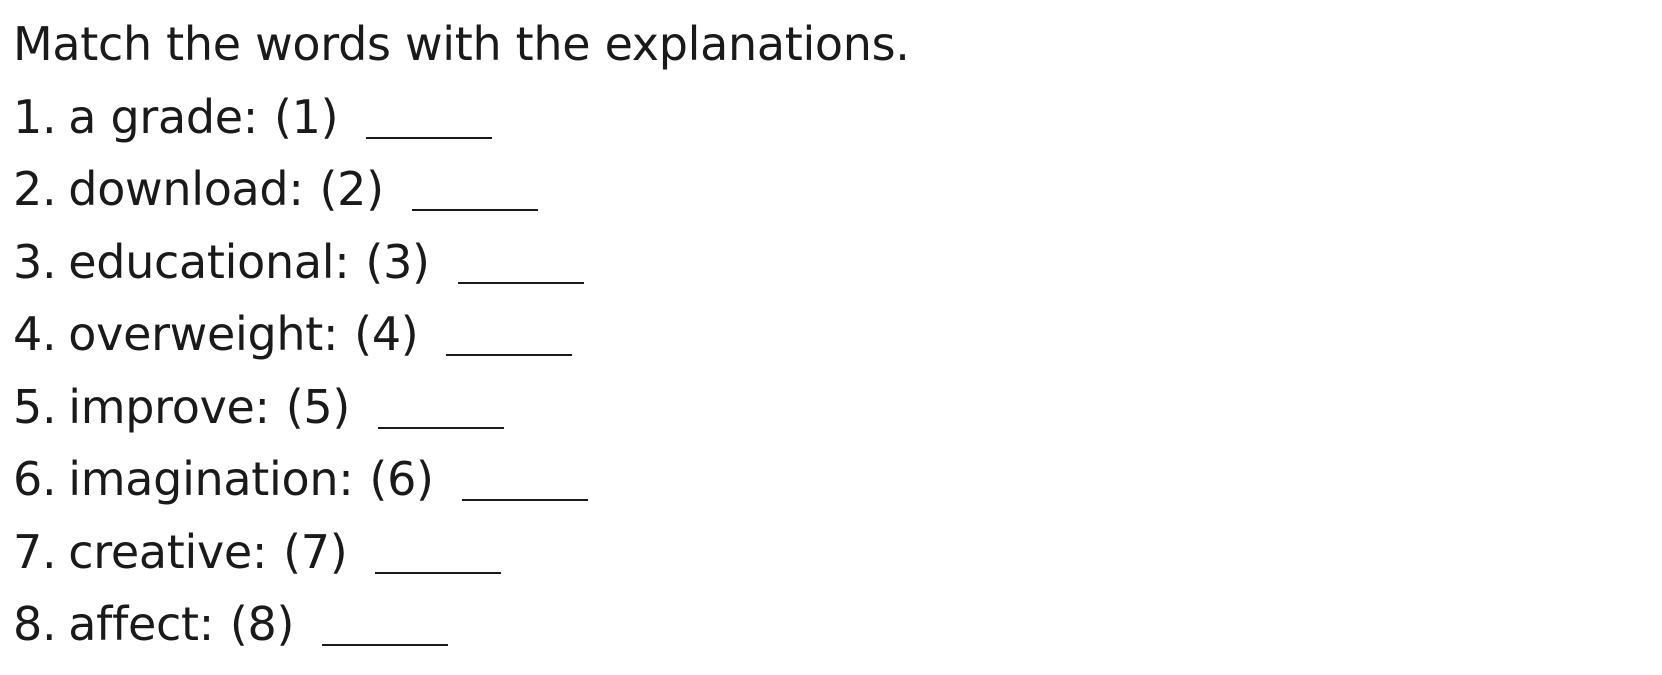  Describe the element at coordinates (211, 479) in the screenshot. I see `item-word: imagination:` at that location.